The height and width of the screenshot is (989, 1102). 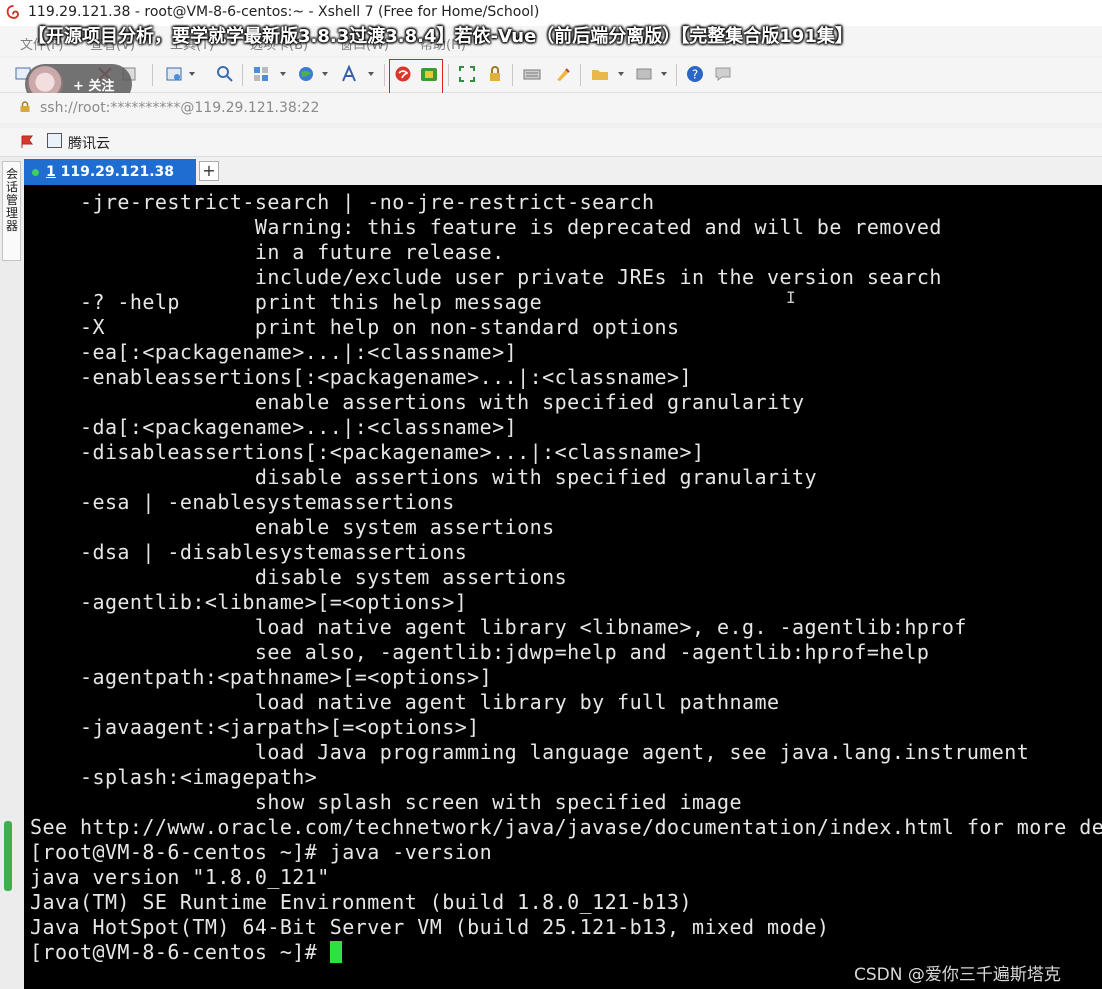 I want to click on font-icon, so click(x=349, y=74).